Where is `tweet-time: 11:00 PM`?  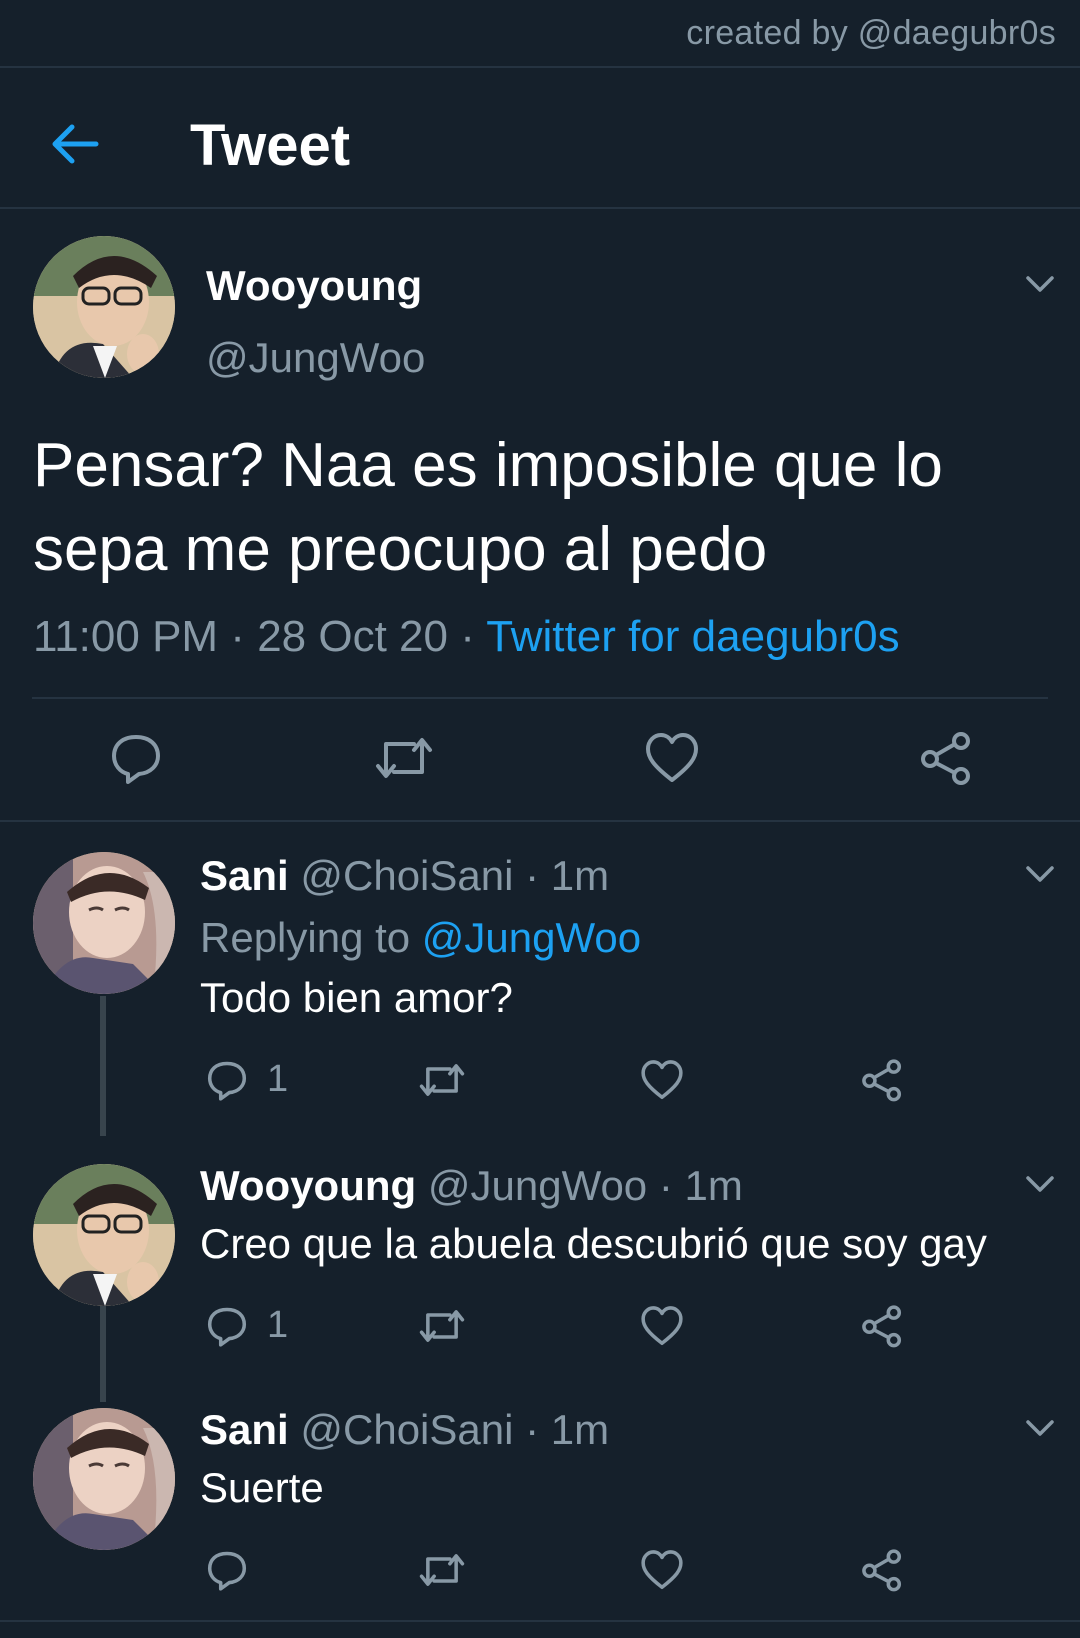 tweet-time: 11:00 PM is located at coordinates (126, 636).